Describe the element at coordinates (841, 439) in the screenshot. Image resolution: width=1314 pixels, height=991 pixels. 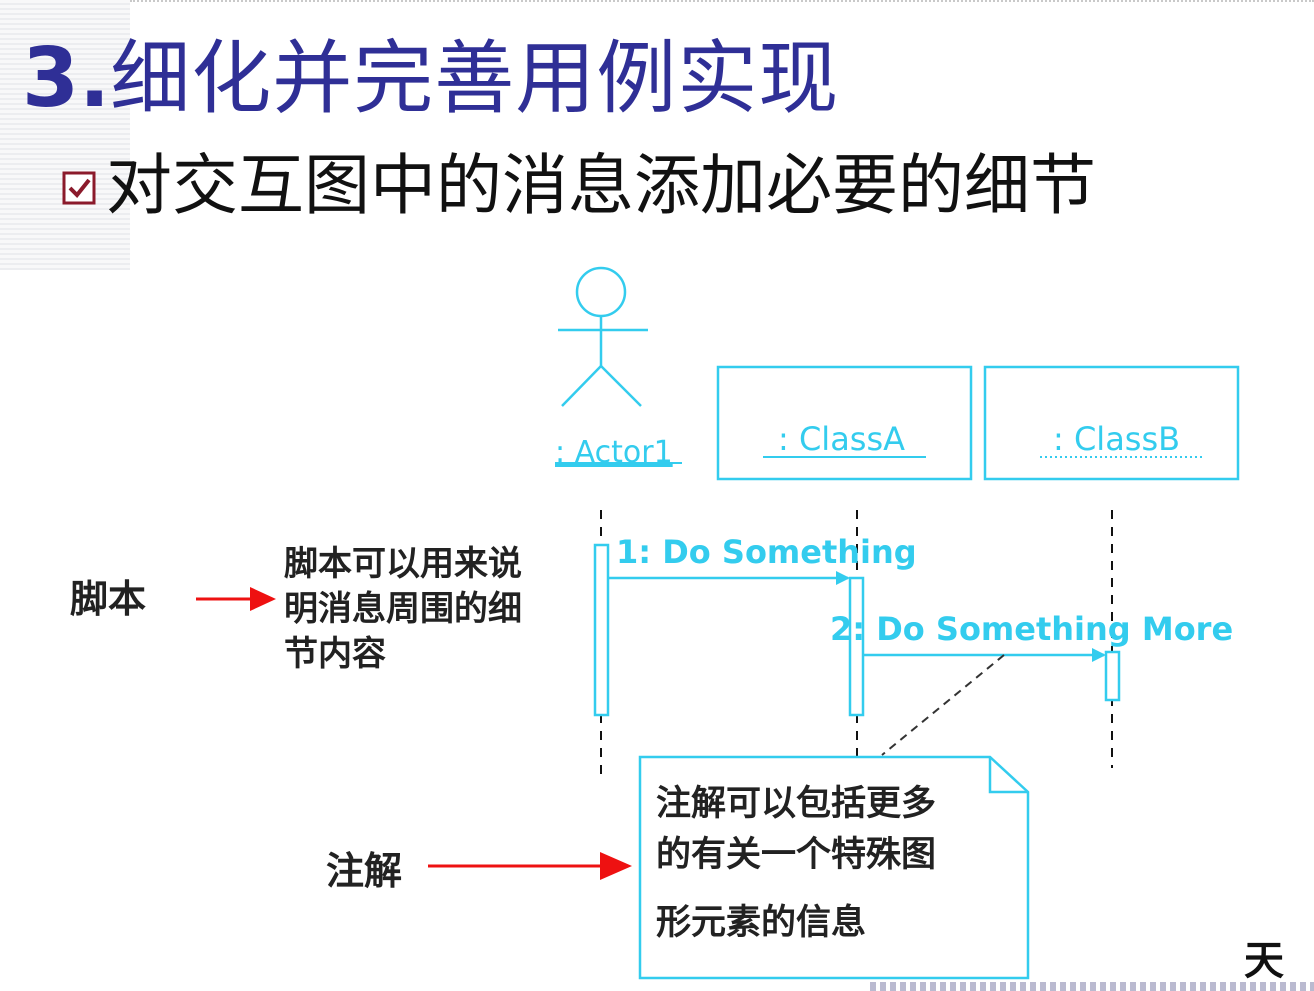
I see `classa-label: : ClassA` at that location.